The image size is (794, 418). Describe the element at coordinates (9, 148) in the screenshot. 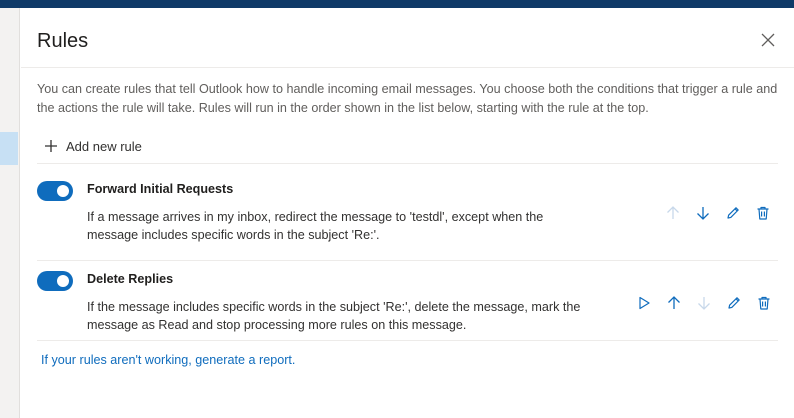

I see `settings-nav-selected-indicator` at that location.